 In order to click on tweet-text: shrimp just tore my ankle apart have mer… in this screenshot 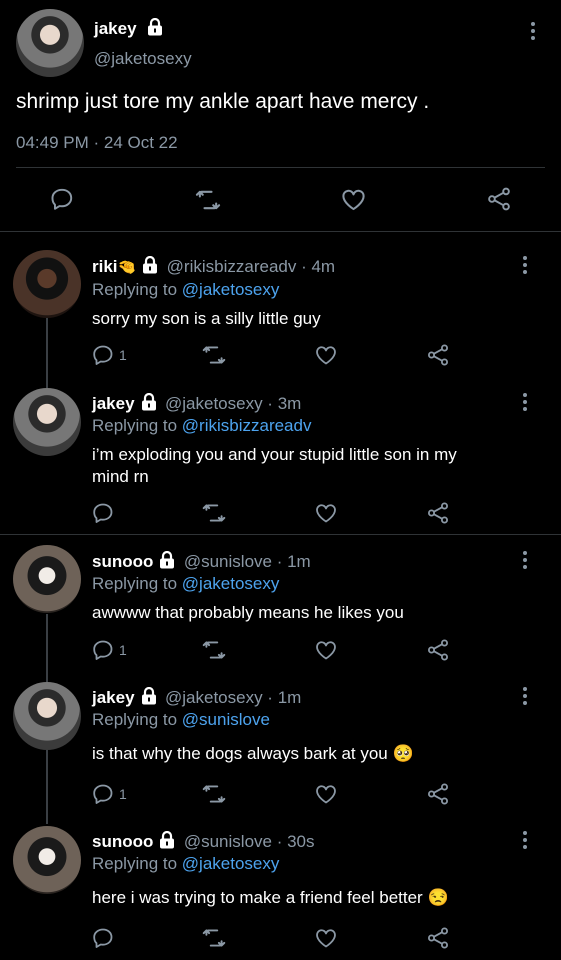, I will do `click(223, 101)`.